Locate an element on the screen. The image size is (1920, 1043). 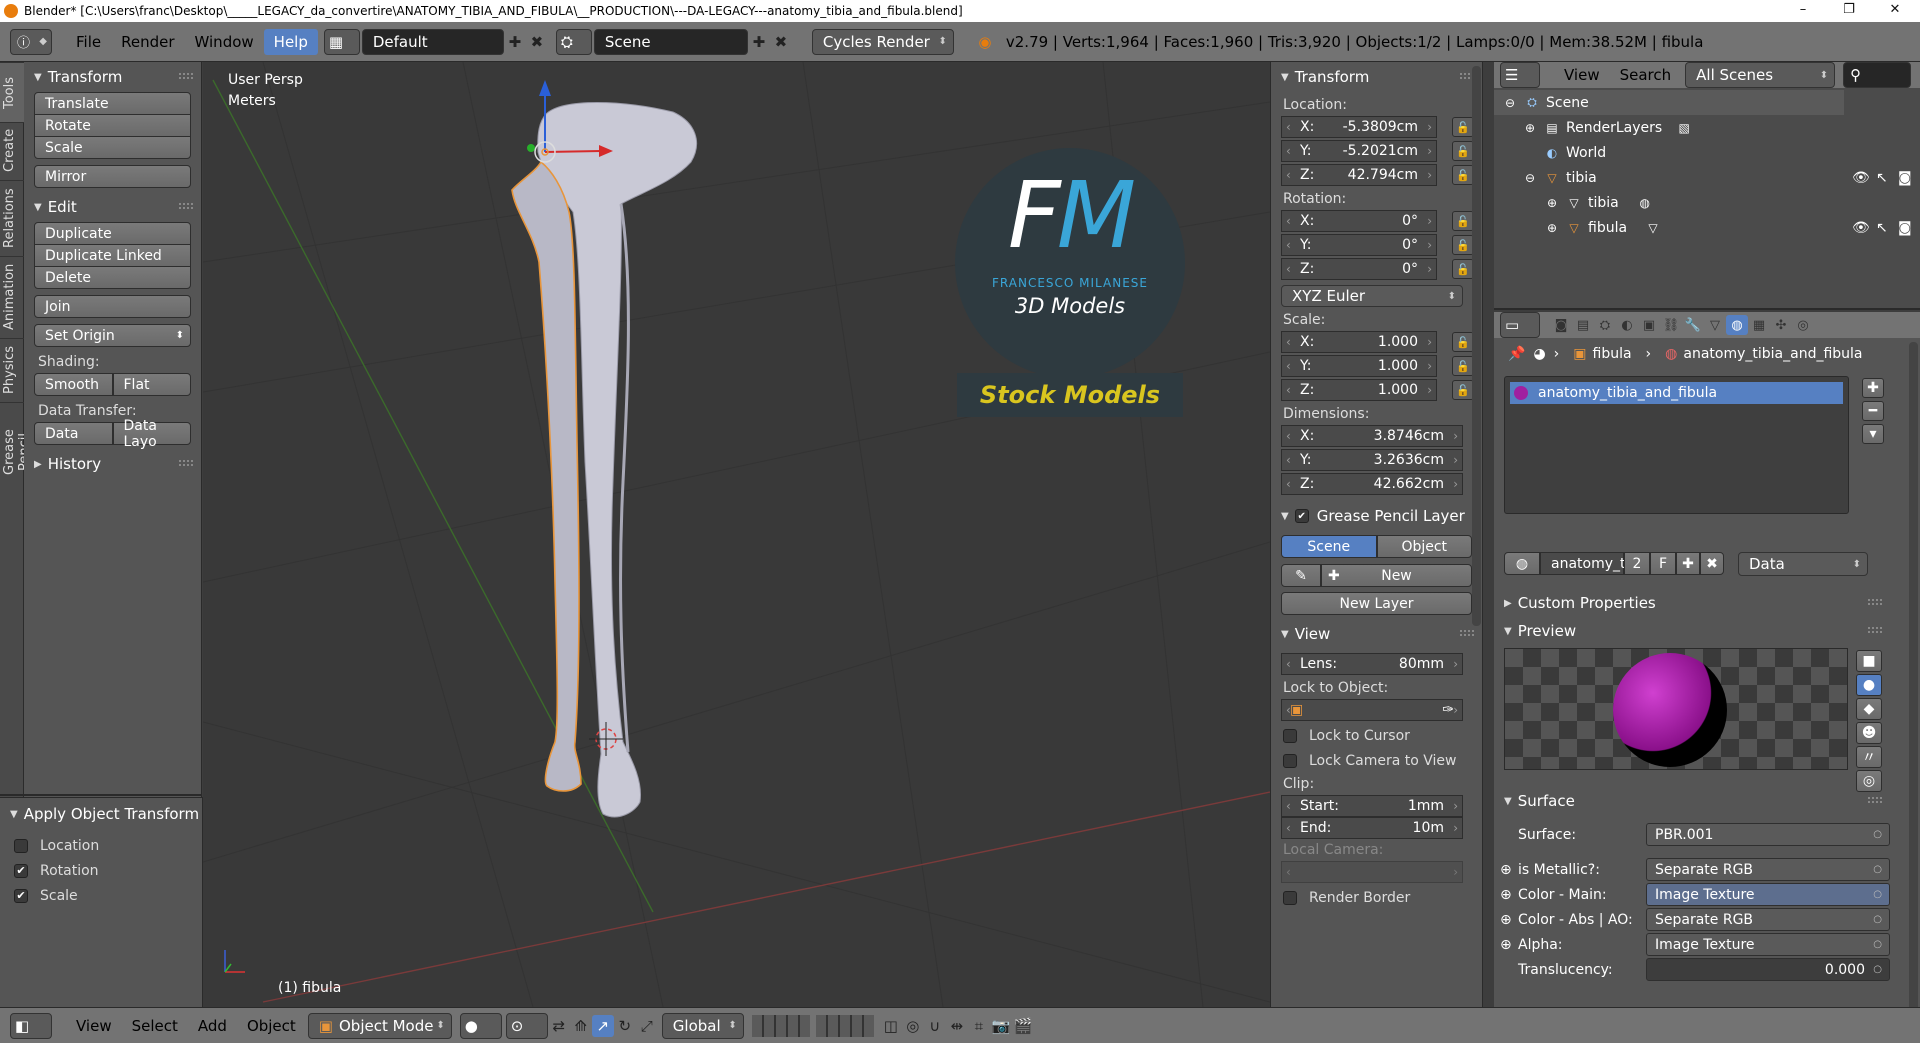
alpha-row: ⊕ Alpha: Image Texture is located at coordinates (1694, 944).